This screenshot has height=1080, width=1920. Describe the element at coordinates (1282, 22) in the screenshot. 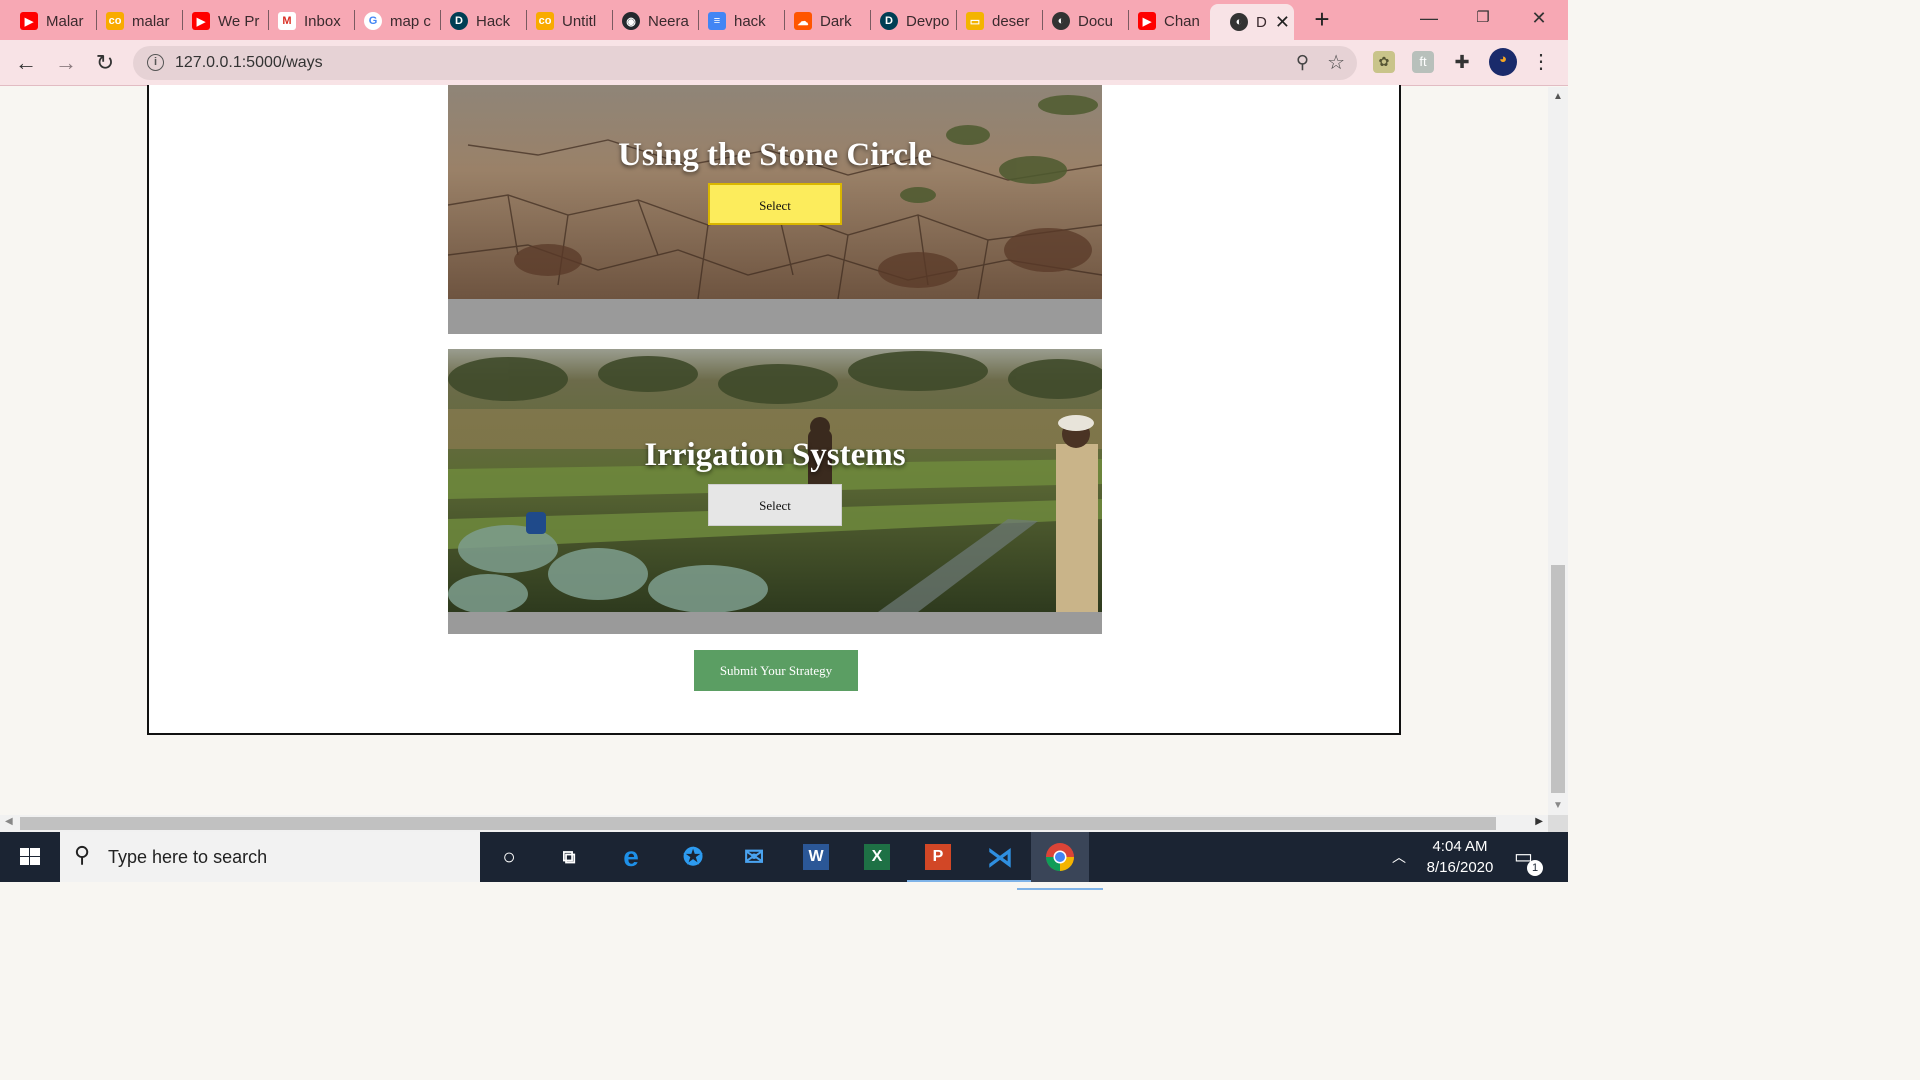

I see `close-tab-icon: ✕` at that location.